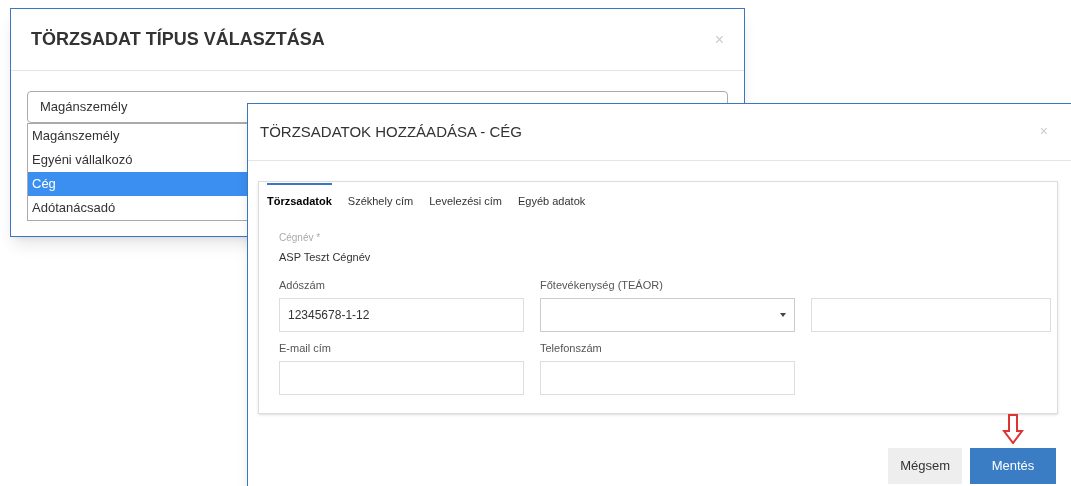 The height and width of the screenshot is (486, 1071). Describe the element at coordinates (178, 39) in the screenshot. I see `dialog-title: TÖRZSADAT TÍPUS VÁLASZTÁSA` at that location.